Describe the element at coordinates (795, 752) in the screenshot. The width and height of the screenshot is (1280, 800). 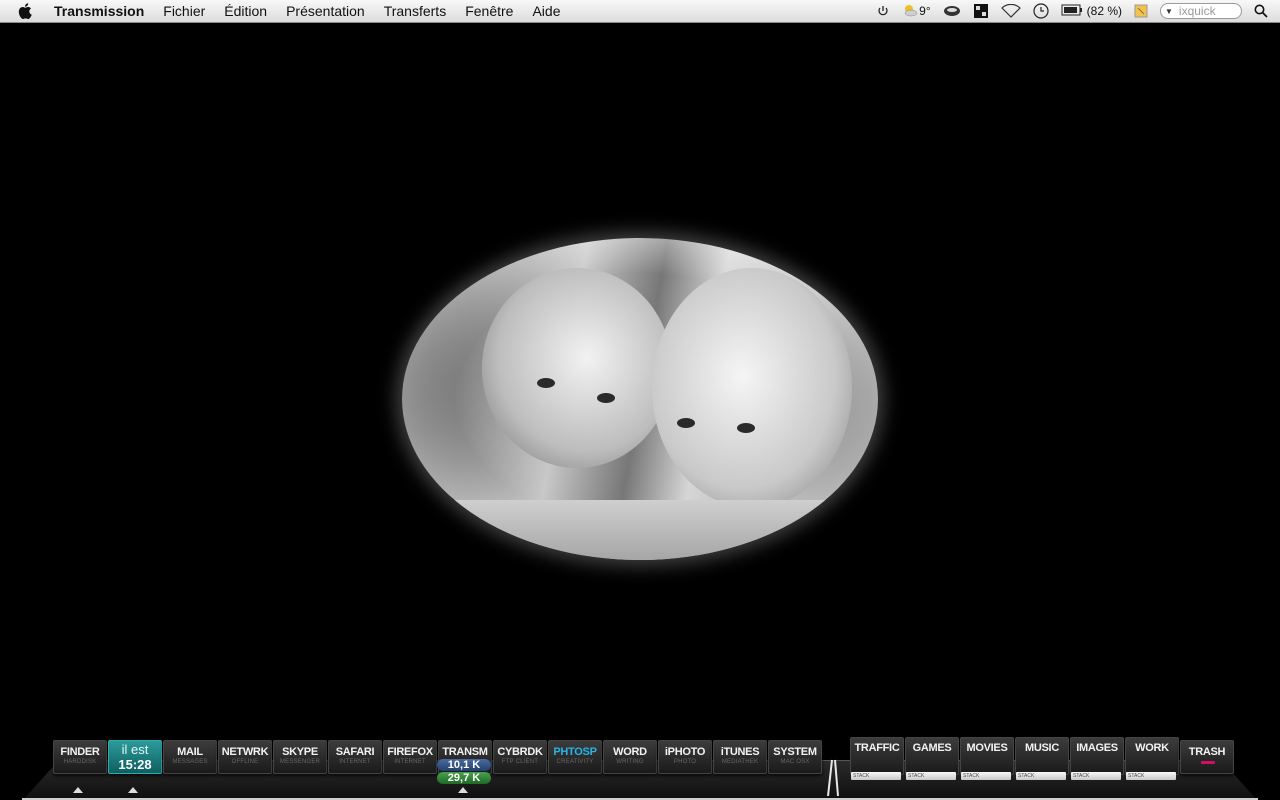
I see `dock-app-label: SYSTEM` at that location.